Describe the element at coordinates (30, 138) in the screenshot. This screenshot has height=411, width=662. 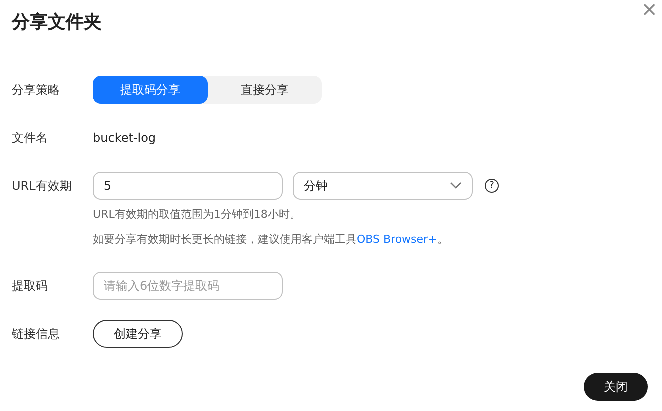
I see `field-label: 文件名` at that location.